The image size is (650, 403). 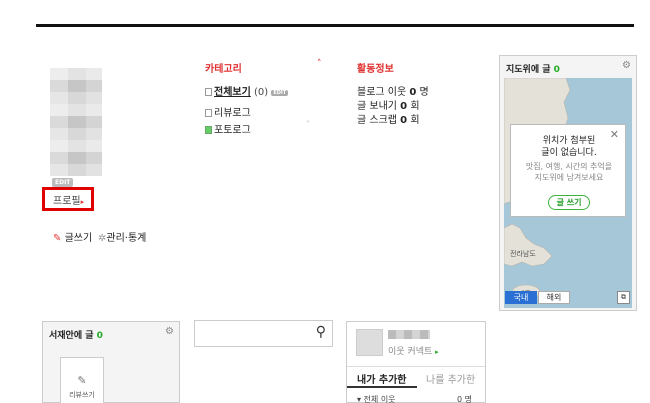 What do you see at coordinates (376, 398) in the screenshot?
I see `neighbor-group-label: ▾ 전체 이웃` at bounding box center [376, 398].